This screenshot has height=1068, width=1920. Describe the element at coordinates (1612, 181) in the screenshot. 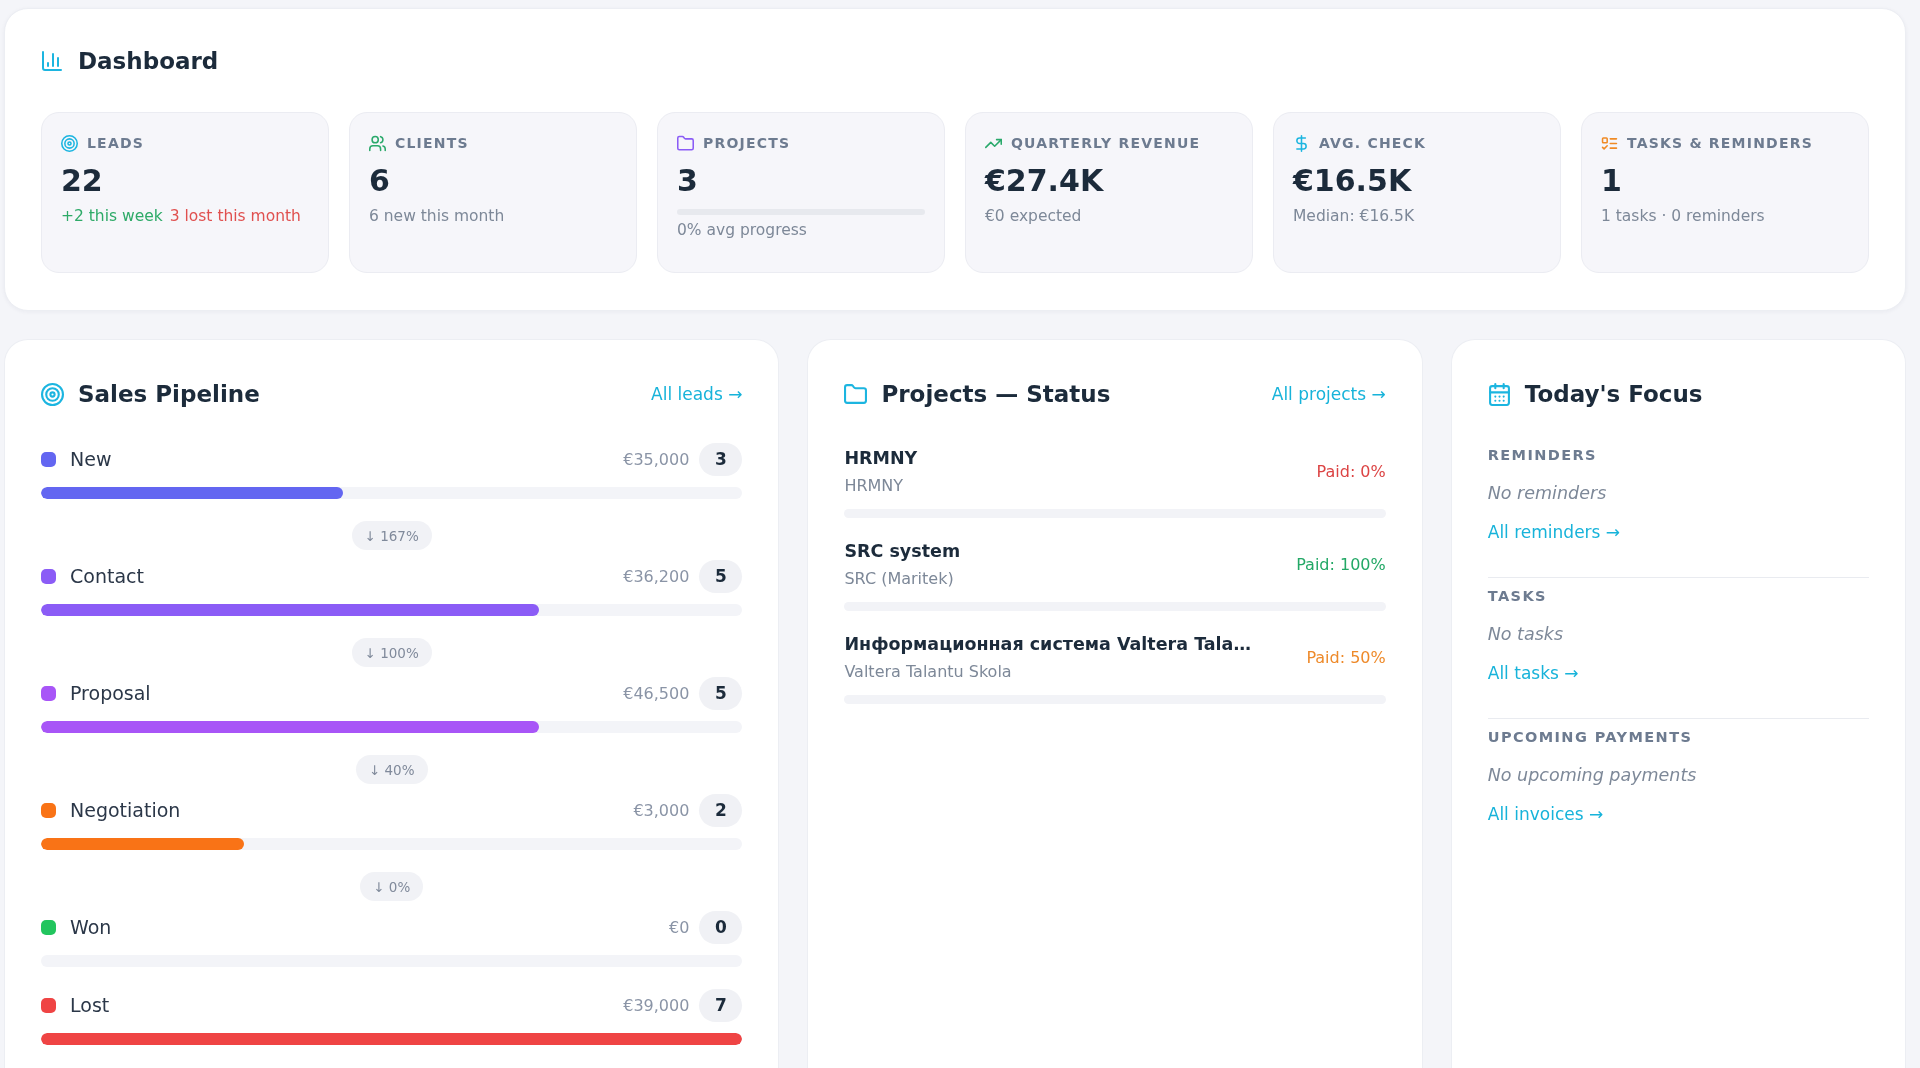

I see `kpi-value: 1` at that location.